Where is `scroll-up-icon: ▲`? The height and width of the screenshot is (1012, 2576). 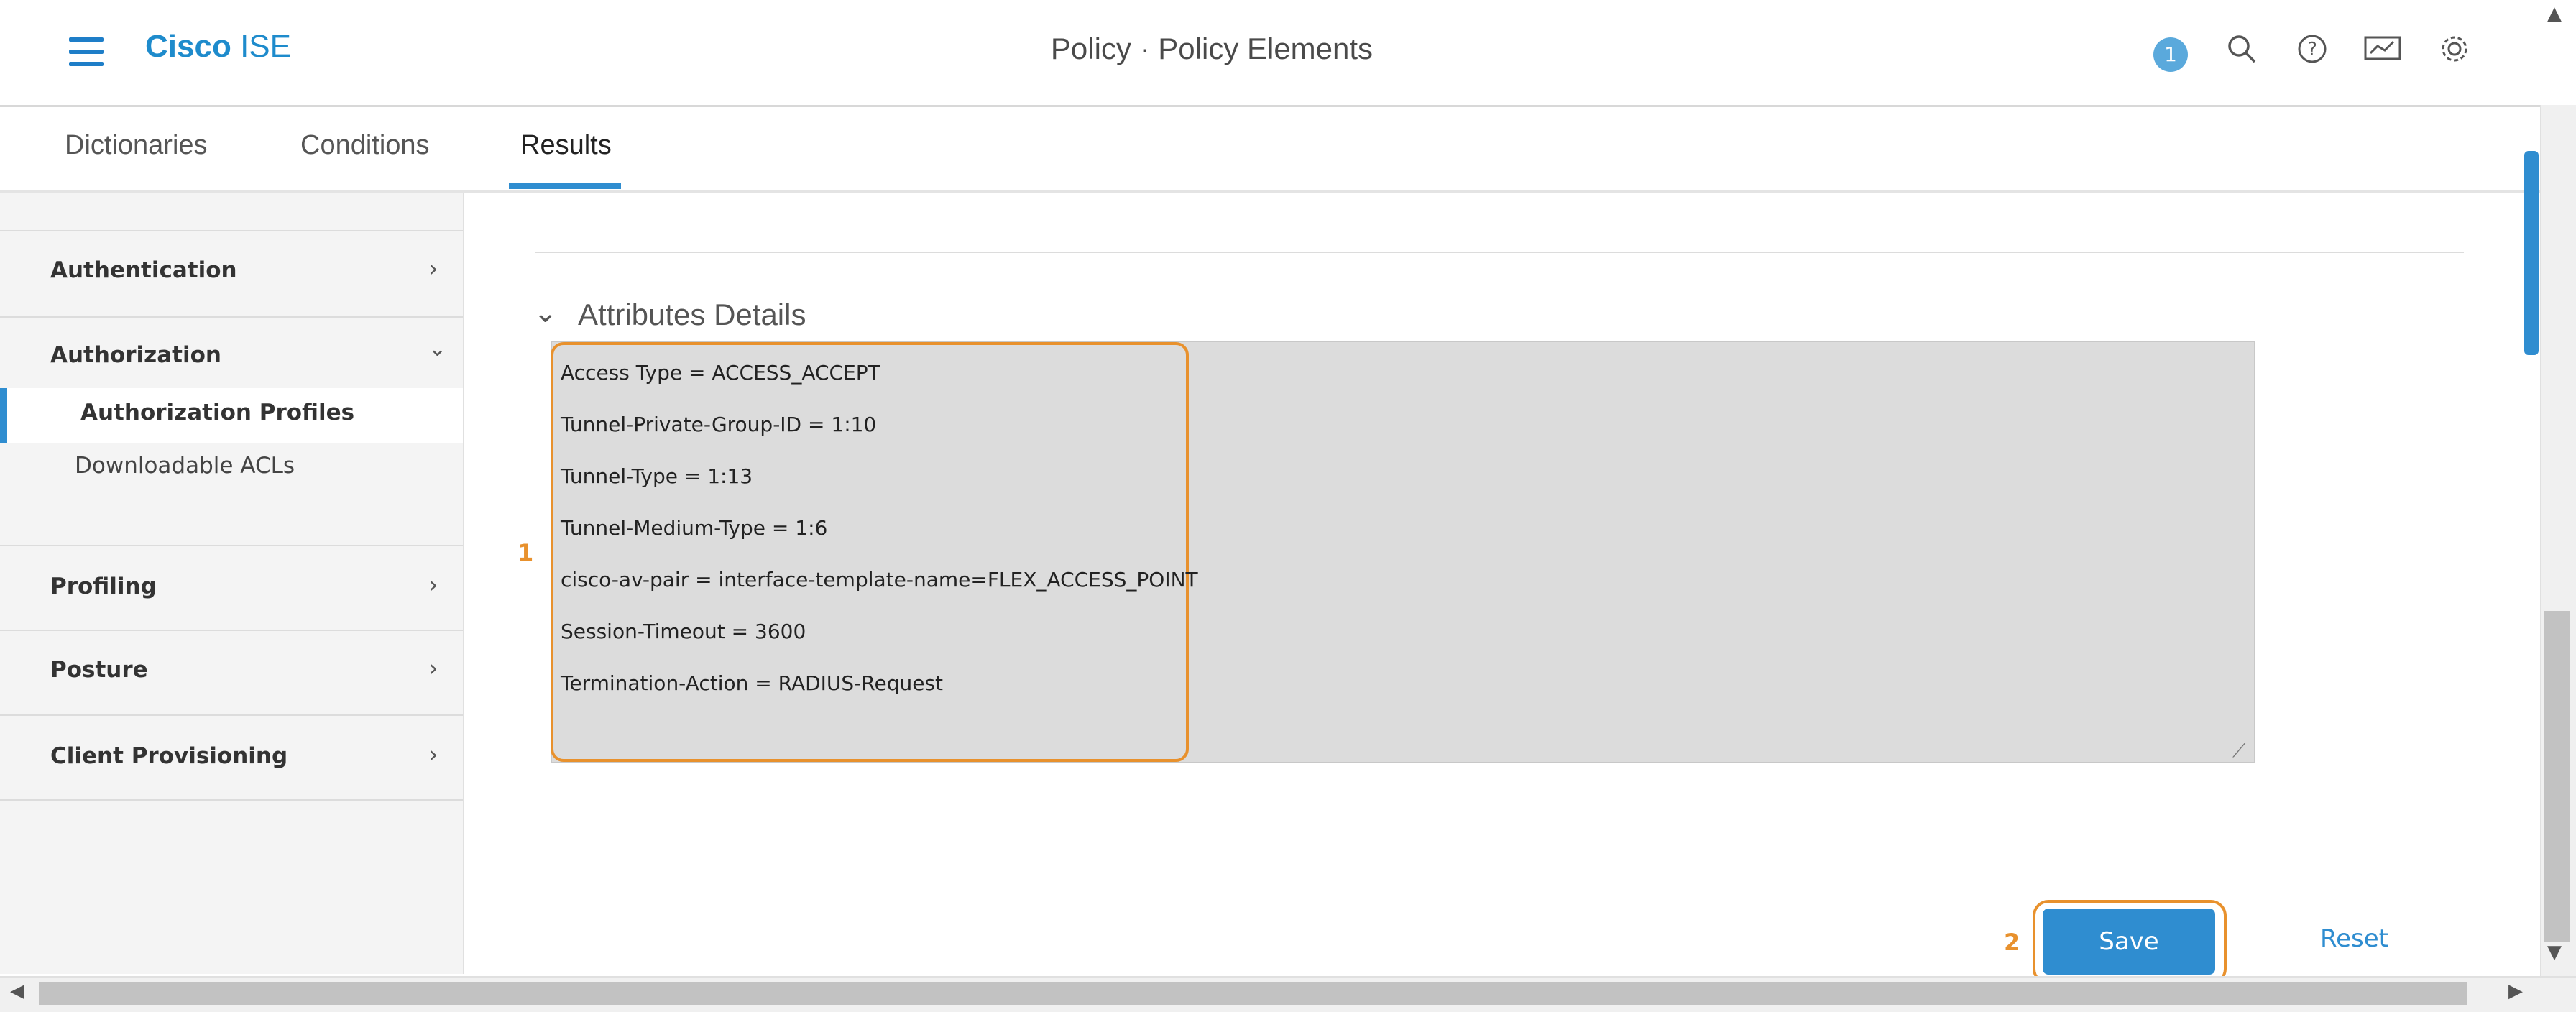
scroll-up-icon: ▲ is located at coordinates (2554, 13).